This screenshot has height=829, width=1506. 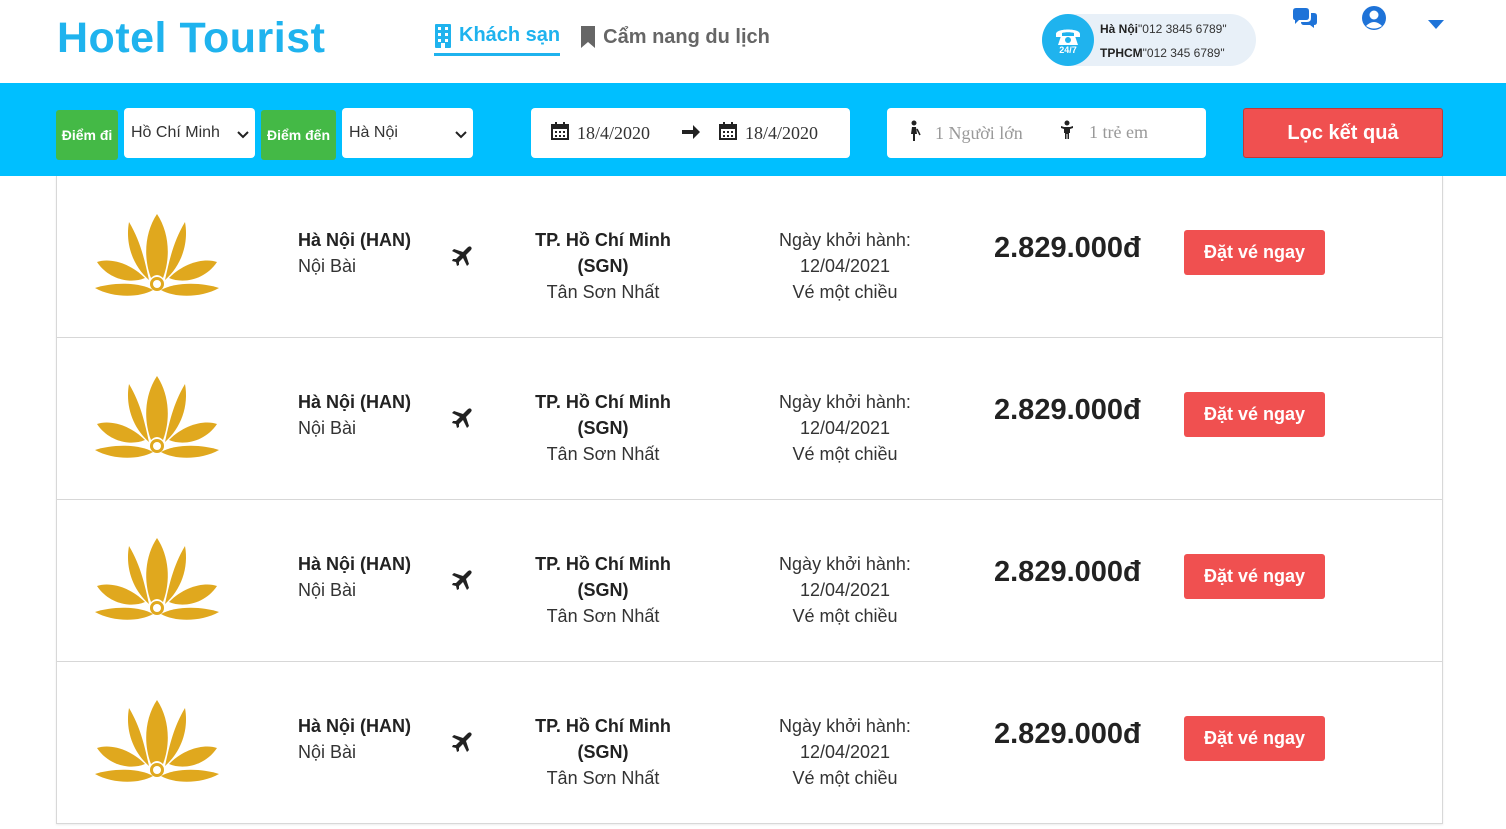 I want to click on to-label: Điểm đến, so click(x=298, y=135).